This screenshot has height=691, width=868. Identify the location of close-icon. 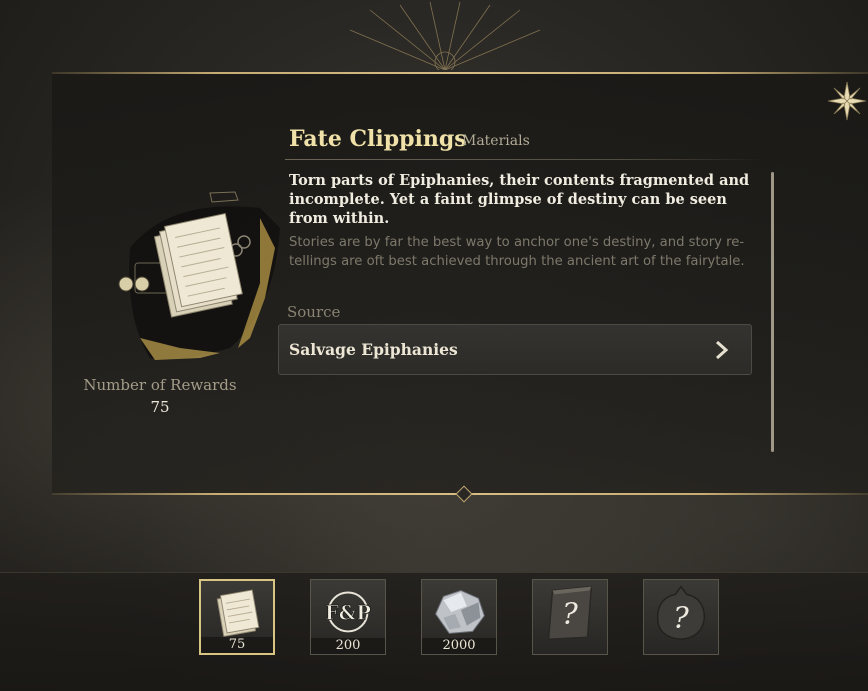
(847, 101).